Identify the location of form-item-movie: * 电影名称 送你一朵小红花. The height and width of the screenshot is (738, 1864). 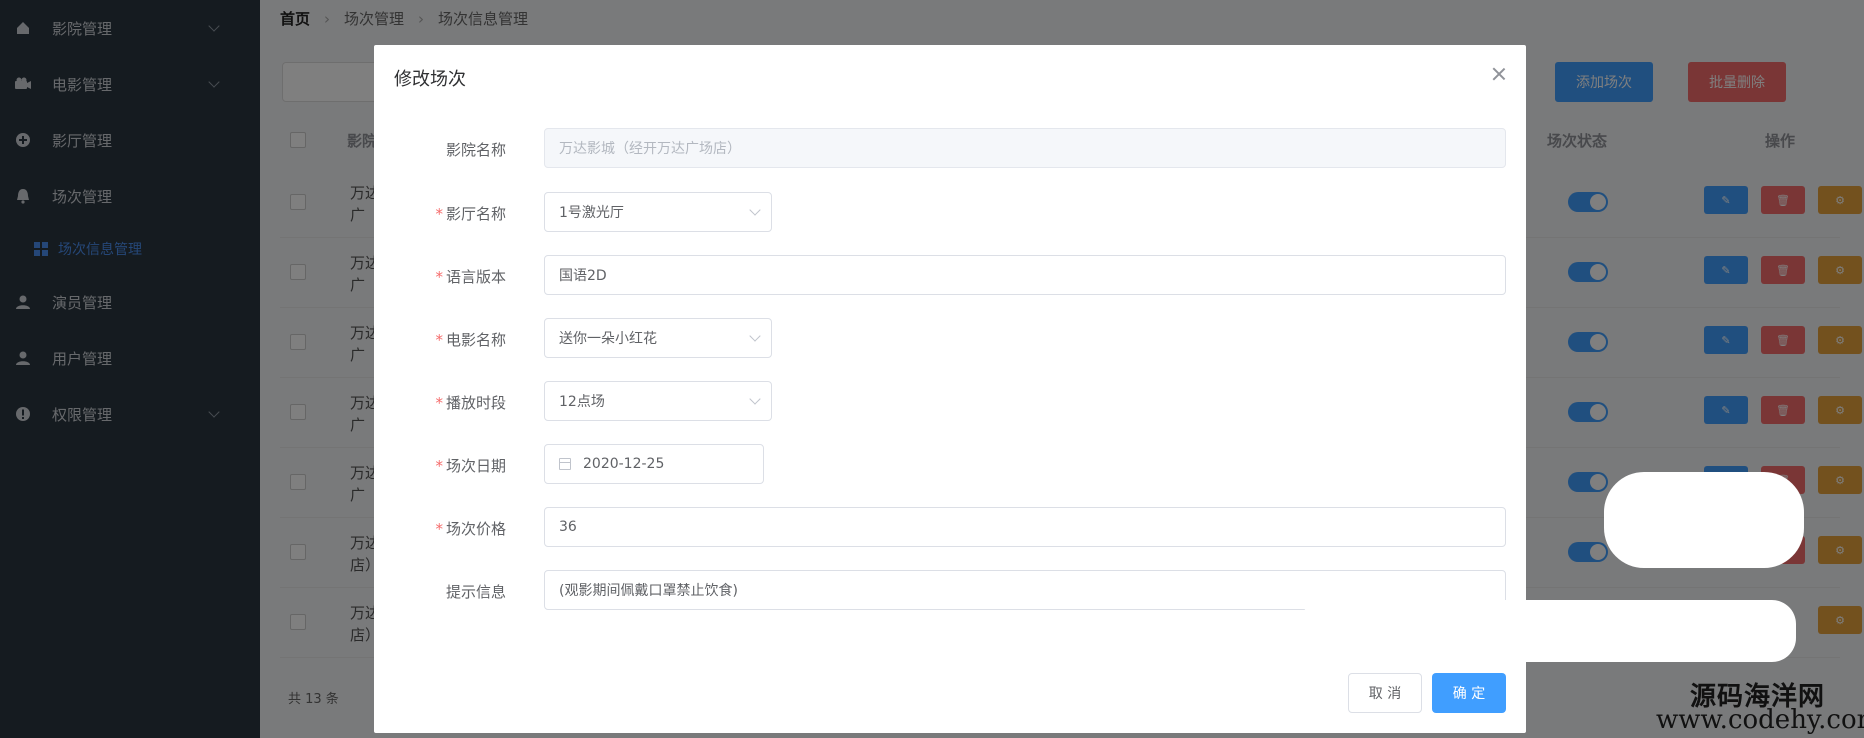
(950, 338).